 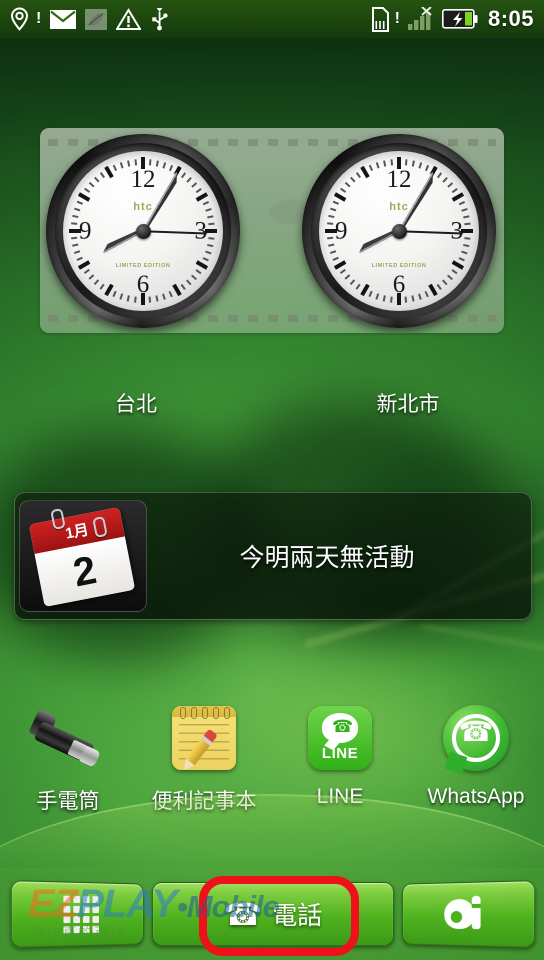 What do you see at coordinates (340, 753) in the screenshot?
I see `line-wordmark: LINE` at bounding box center [340, 753].